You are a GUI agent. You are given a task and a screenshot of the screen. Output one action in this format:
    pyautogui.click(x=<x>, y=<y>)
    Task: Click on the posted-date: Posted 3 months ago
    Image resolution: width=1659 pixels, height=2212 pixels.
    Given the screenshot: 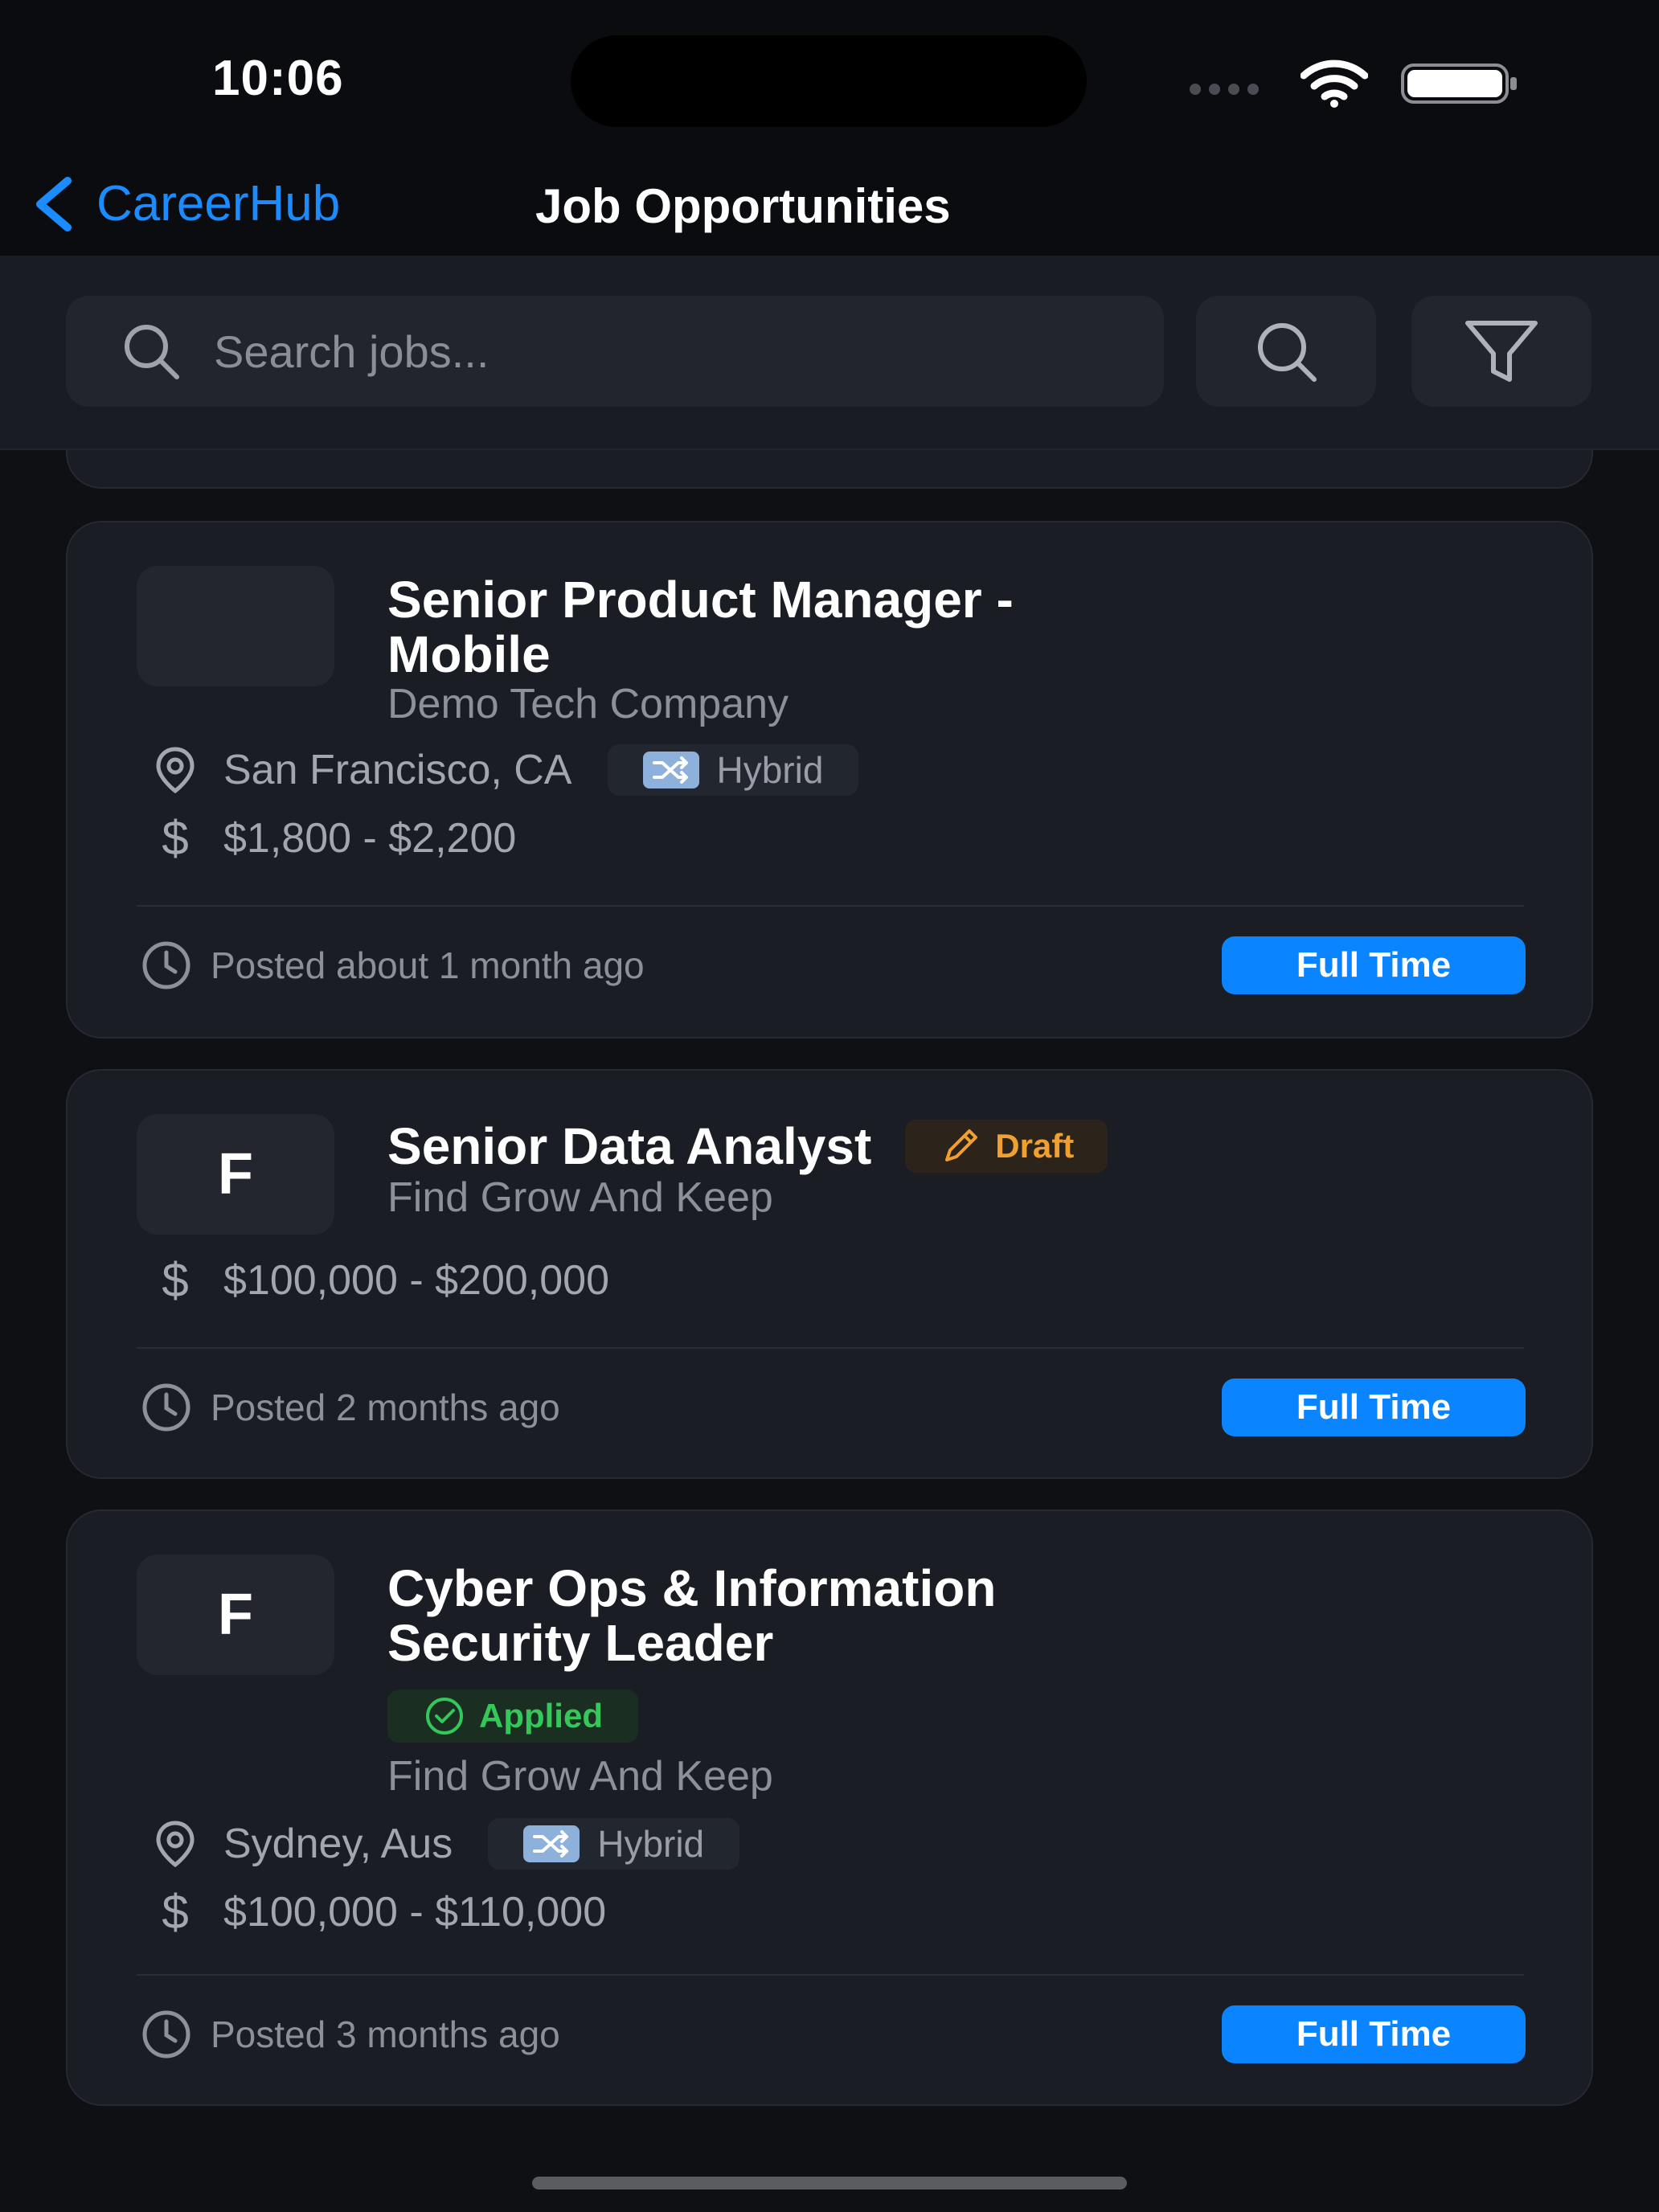 What is the action you would take?
    pyautogui.click(x=385, y=2034)
    